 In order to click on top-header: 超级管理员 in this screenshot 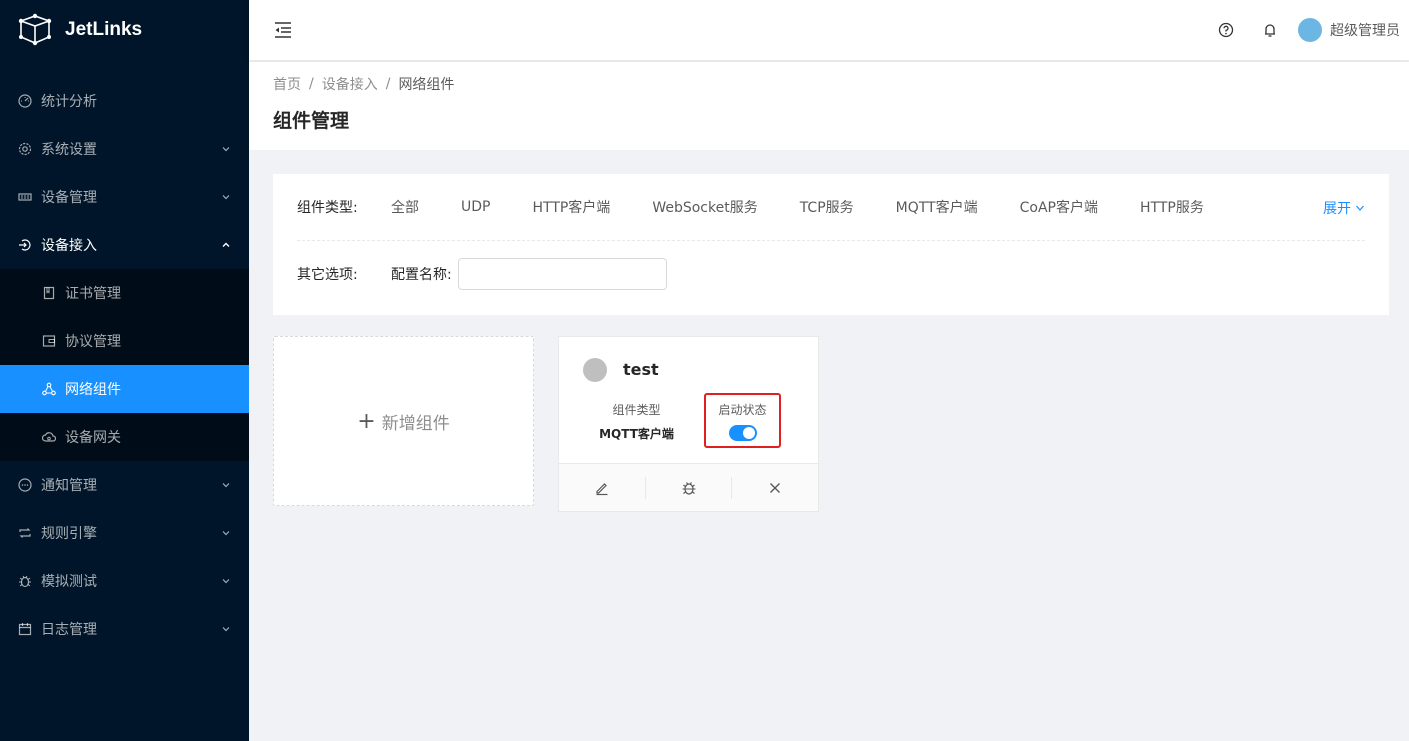, I will do `click(829, 30)`.